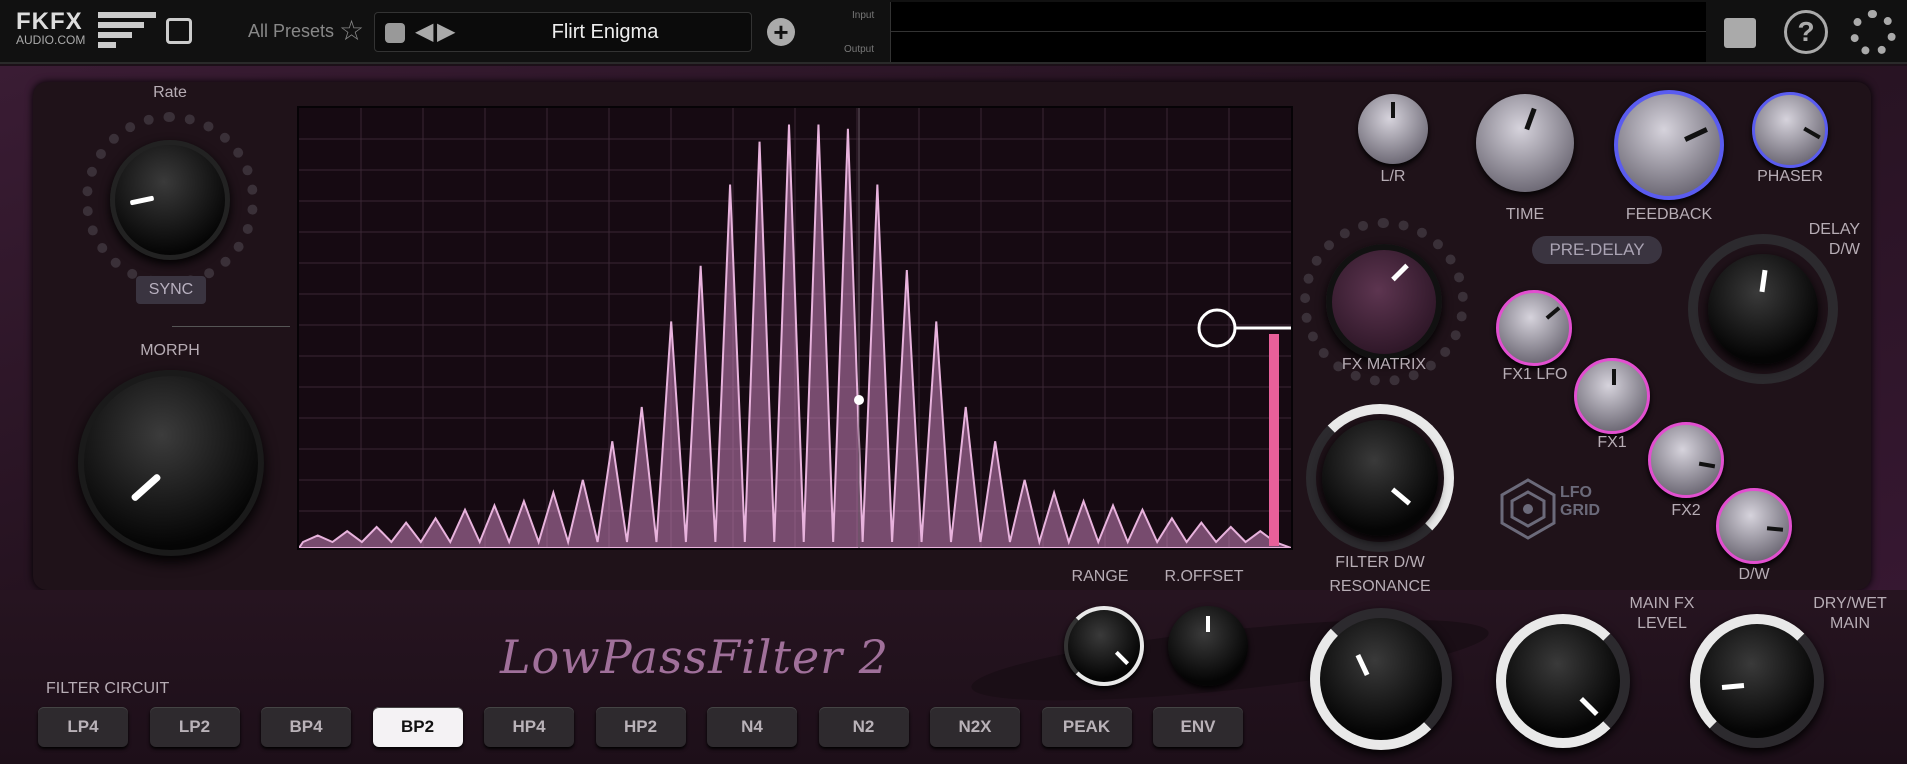 The width and height of the screenshot is (1907, 764). I want to click on rate-pointer, so click(142, 200).